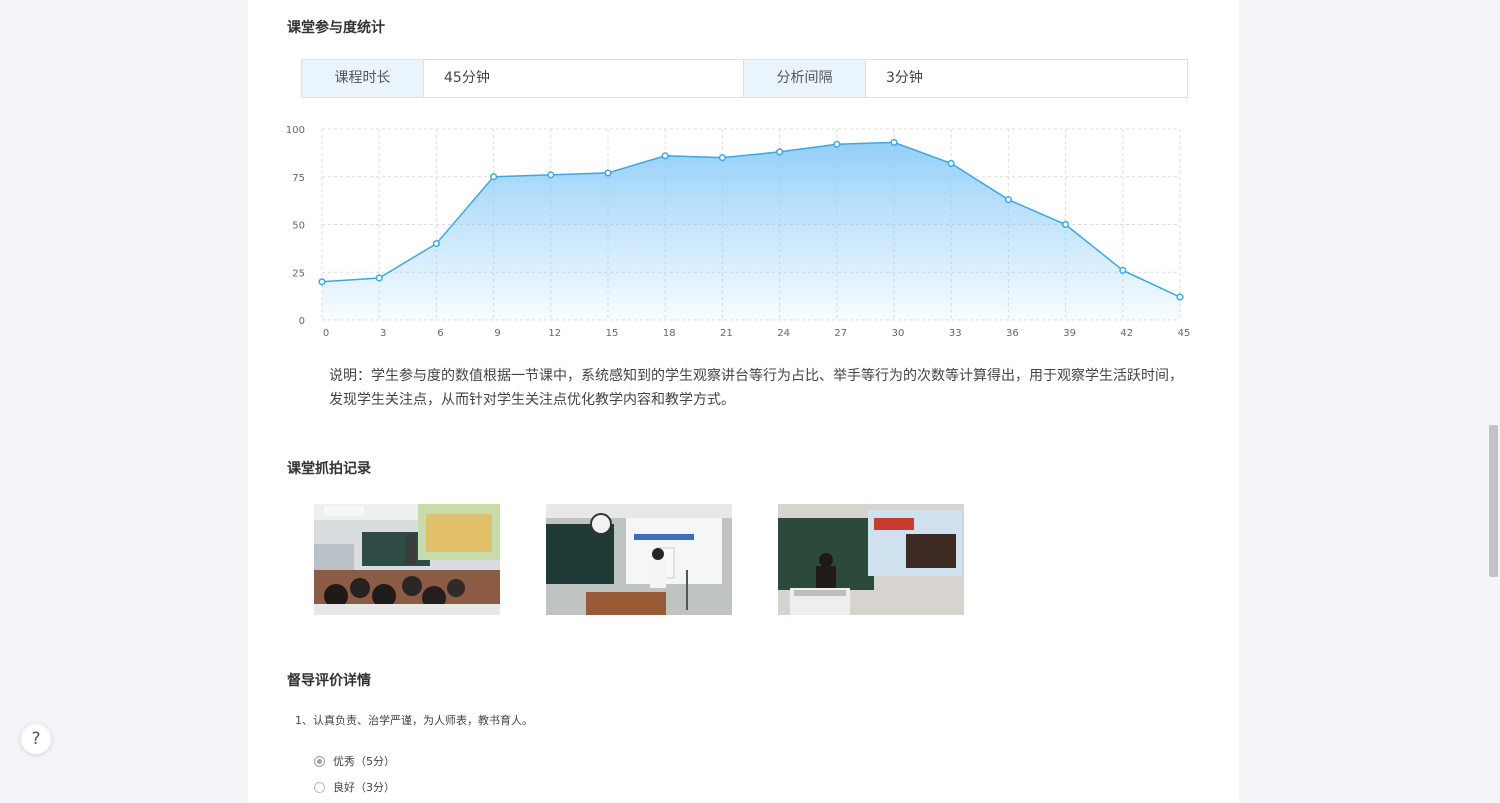 The width and height of the screenshot is (1500, 803). What do you see at coordinates (726, 333) in the screenshot?
I see `x-tick-label-7: 21` at bounding box center [726, 333].